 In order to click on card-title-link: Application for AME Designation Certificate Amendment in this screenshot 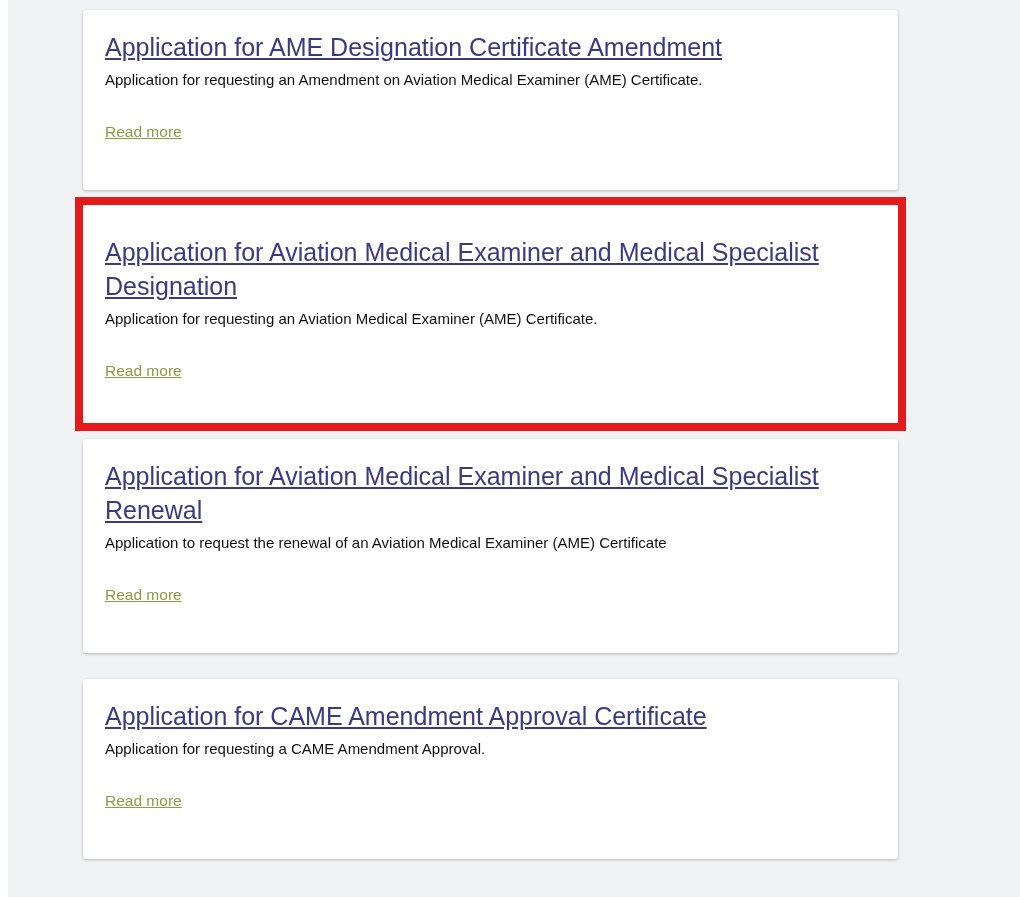, I will do `click(413, 47)`.